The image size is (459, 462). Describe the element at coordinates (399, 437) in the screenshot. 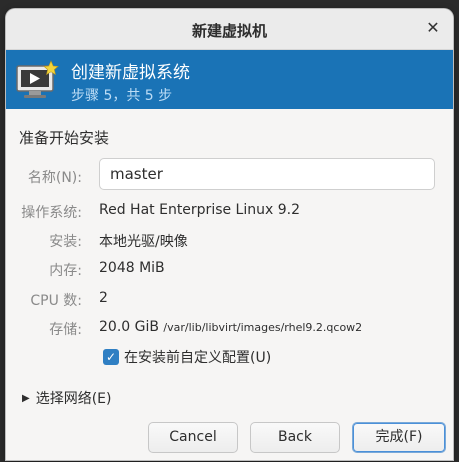

I see `finish-button: 完成(F)` at that location.